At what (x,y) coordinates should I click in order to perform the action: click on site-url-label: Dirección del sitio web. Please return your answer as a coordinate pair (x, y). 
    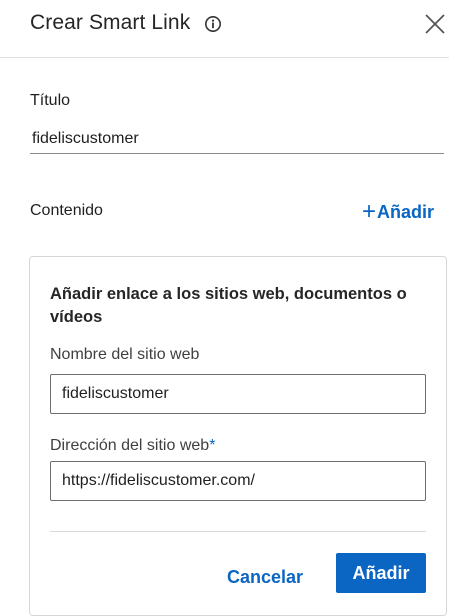
    Looking at the image, I should click on (130, 445).